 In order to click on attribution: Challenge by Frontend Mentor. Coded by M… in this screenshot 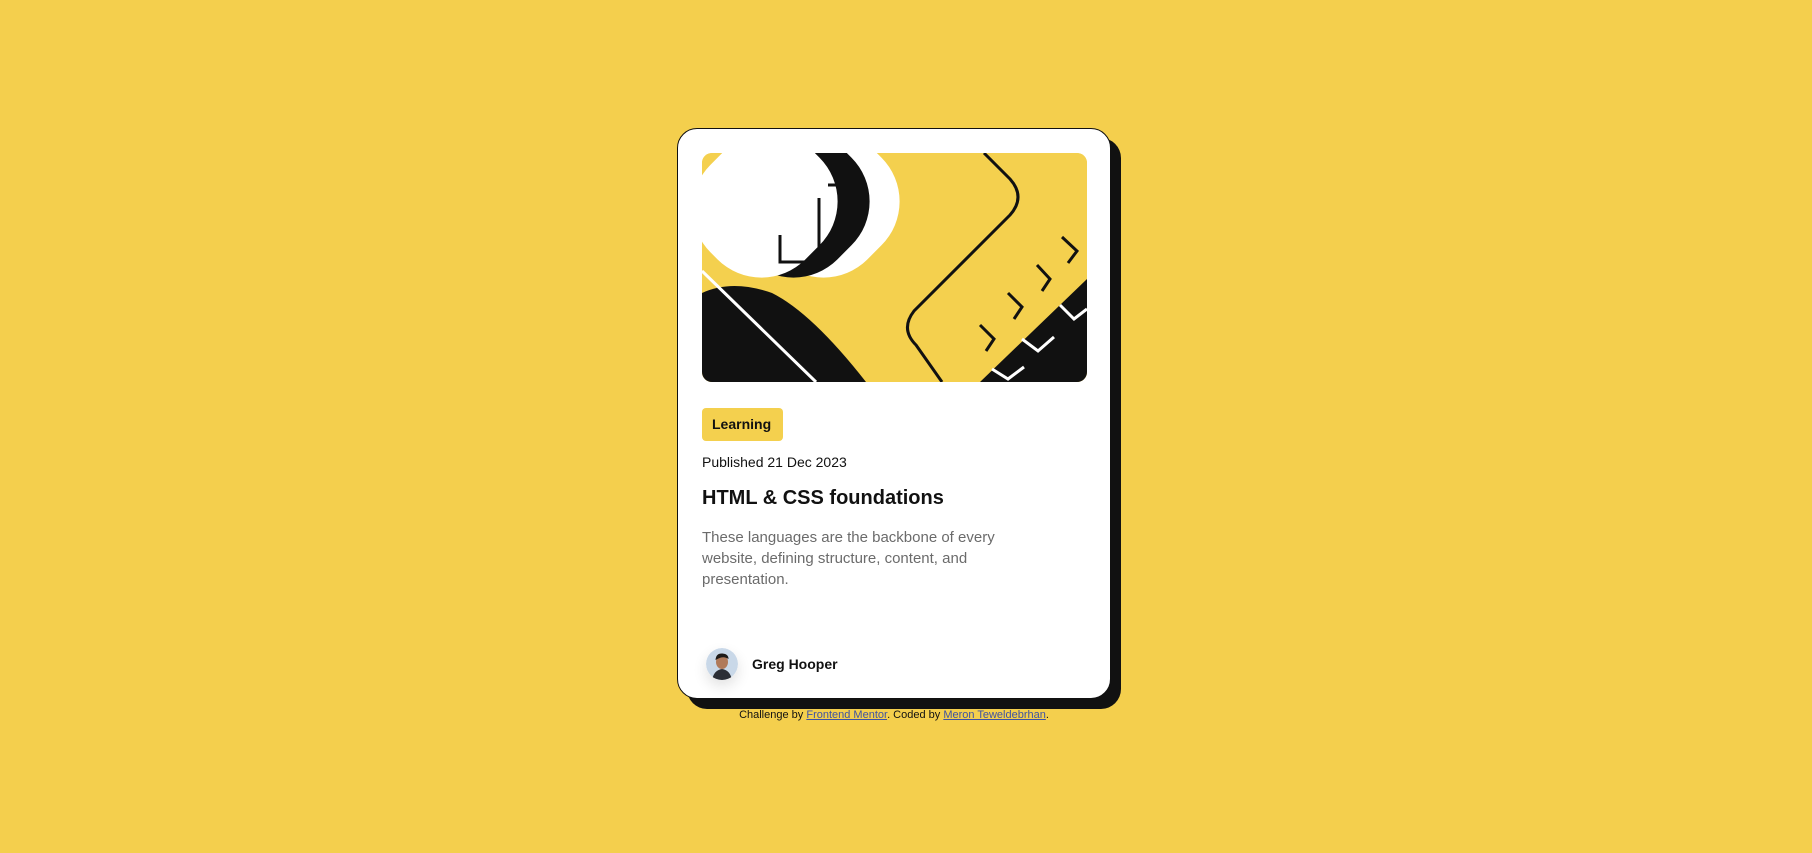, I will do `click(894, 715)`.